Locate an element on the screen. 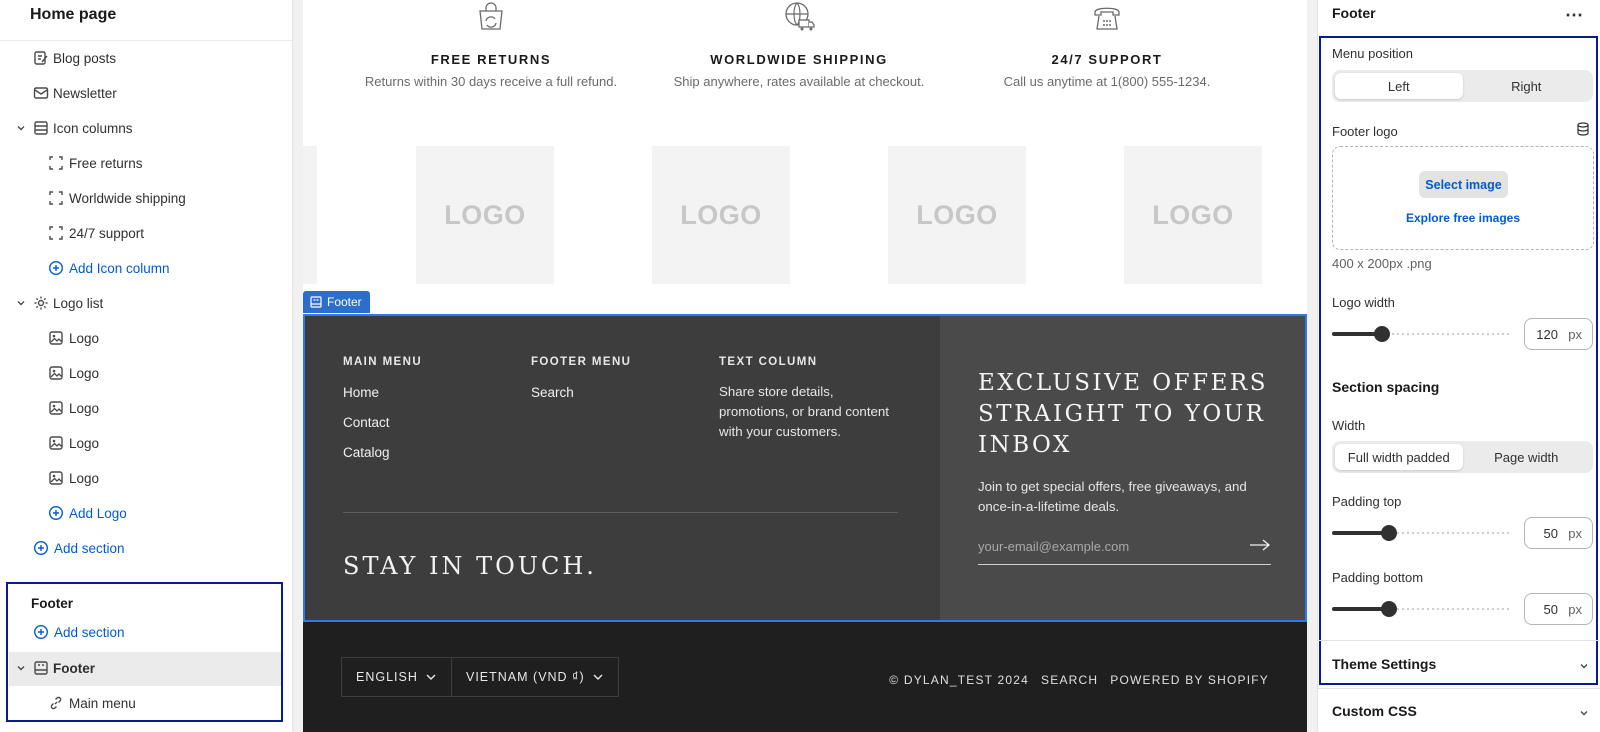 The image size is (1600, 732). unit-label: px is located at coordinates (1575, 334).